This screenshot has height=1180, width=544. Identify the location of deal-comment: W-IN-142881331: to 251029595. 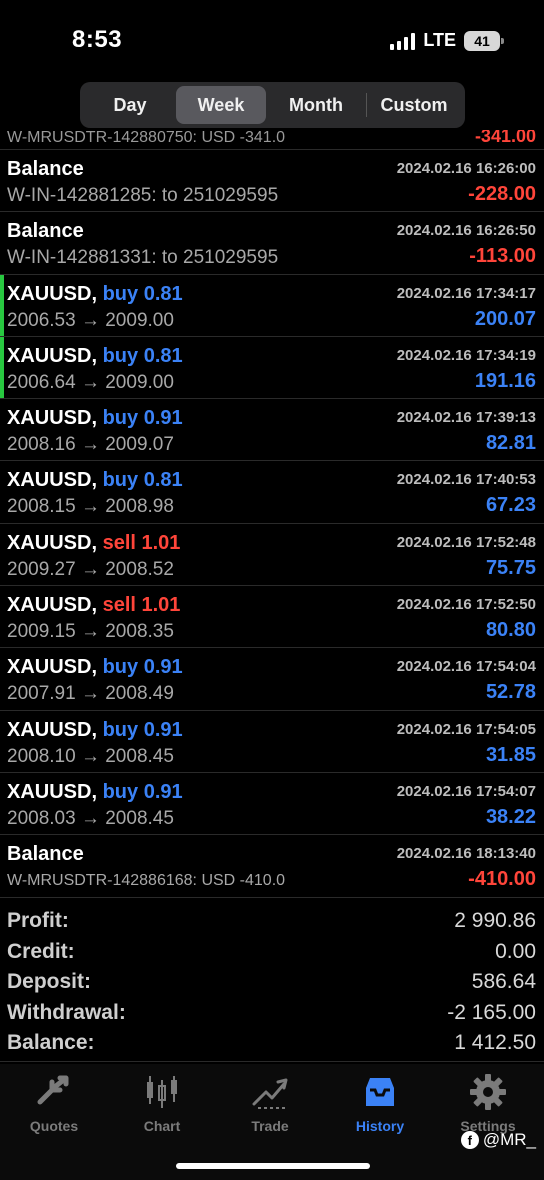
(143, 258).